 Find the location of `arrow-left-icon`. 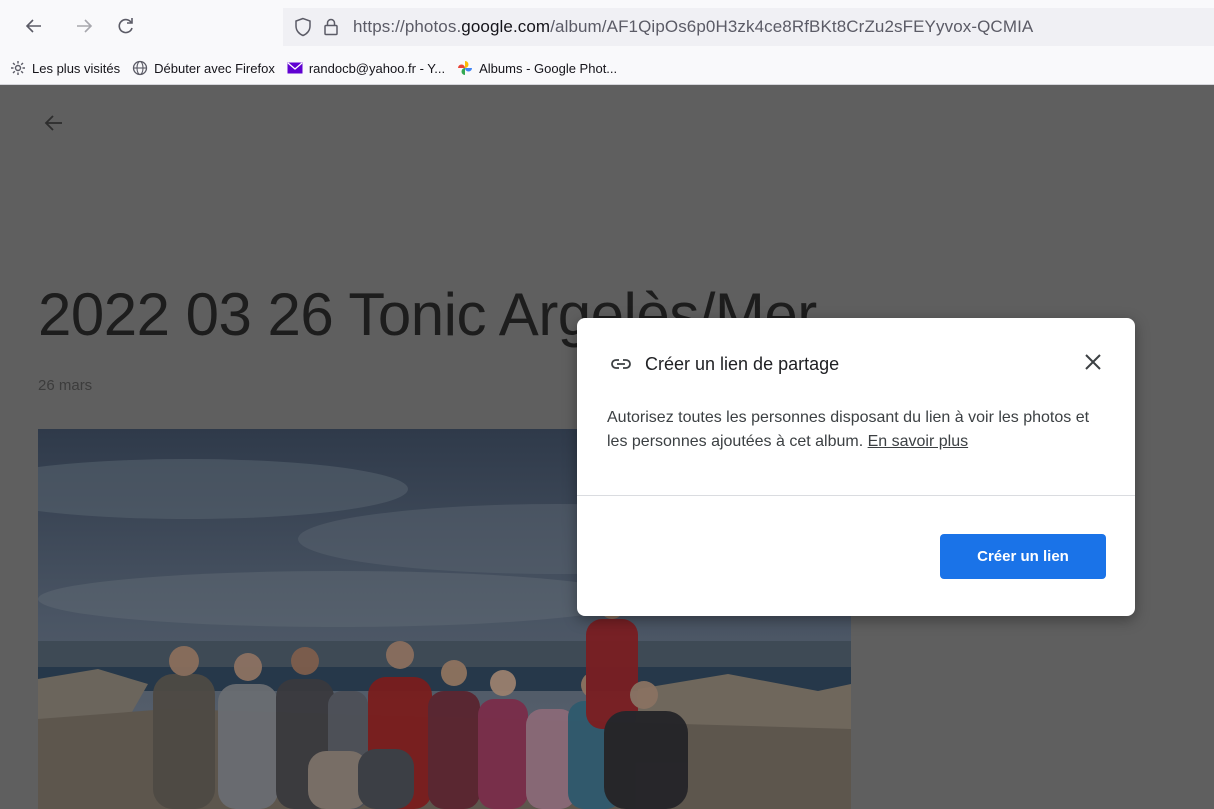

arrow-left-icon is located at coordinates (53, 123).